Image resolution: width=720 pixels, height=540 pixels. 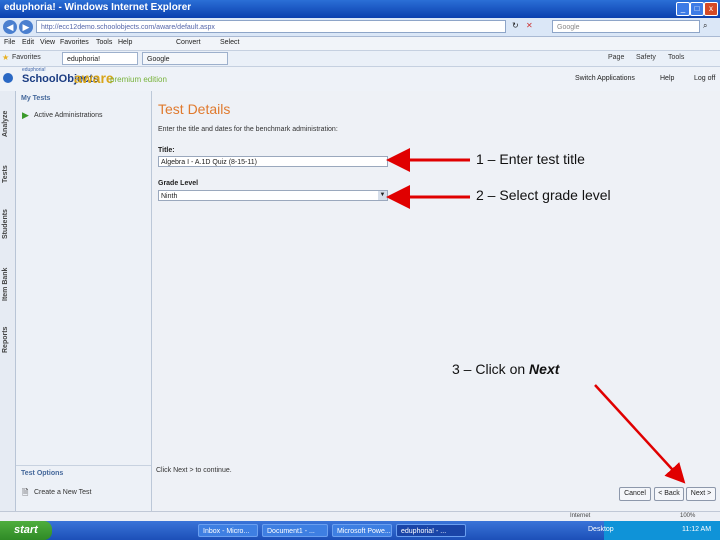 What do you see at coordinates (544, 369) in the screenshot?
I see `step3-next-emphasis: Next` at bounding box center [544, 369].